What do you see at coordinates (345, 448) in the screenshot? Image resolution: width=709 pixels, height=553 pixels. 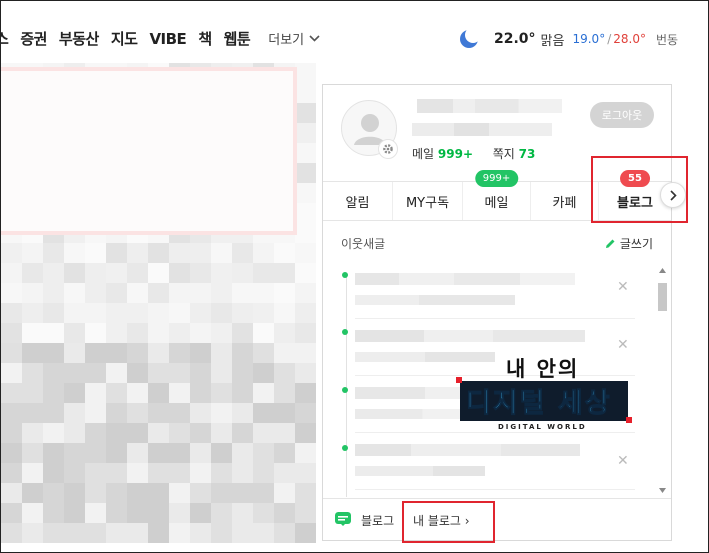 I see `timeline-dot` at bounding box center [345, 448].